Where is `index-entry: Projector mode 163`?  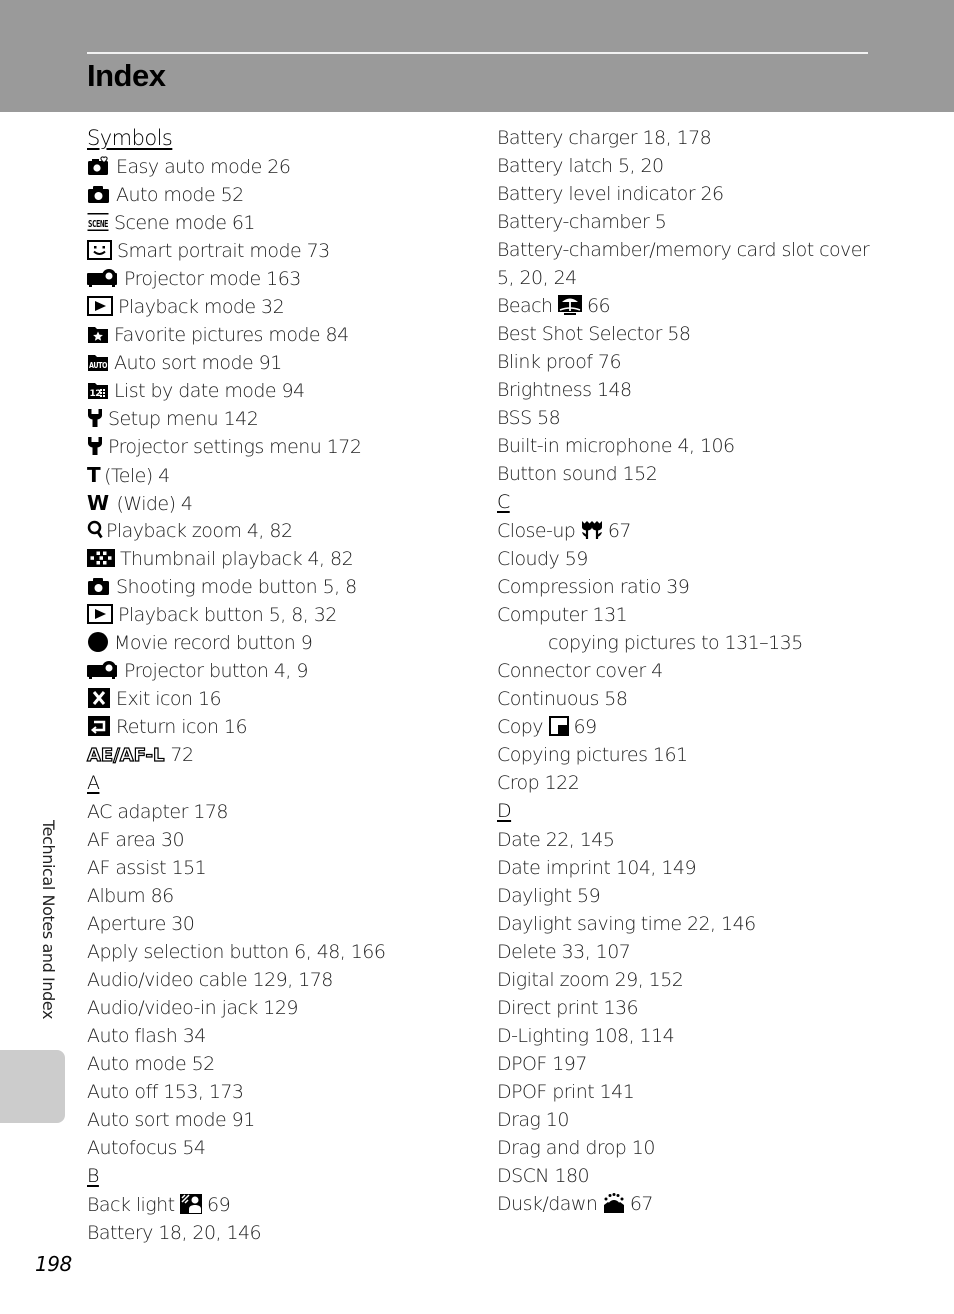 index-entry: Projector mode 163 is located at coordinates (282, 279).